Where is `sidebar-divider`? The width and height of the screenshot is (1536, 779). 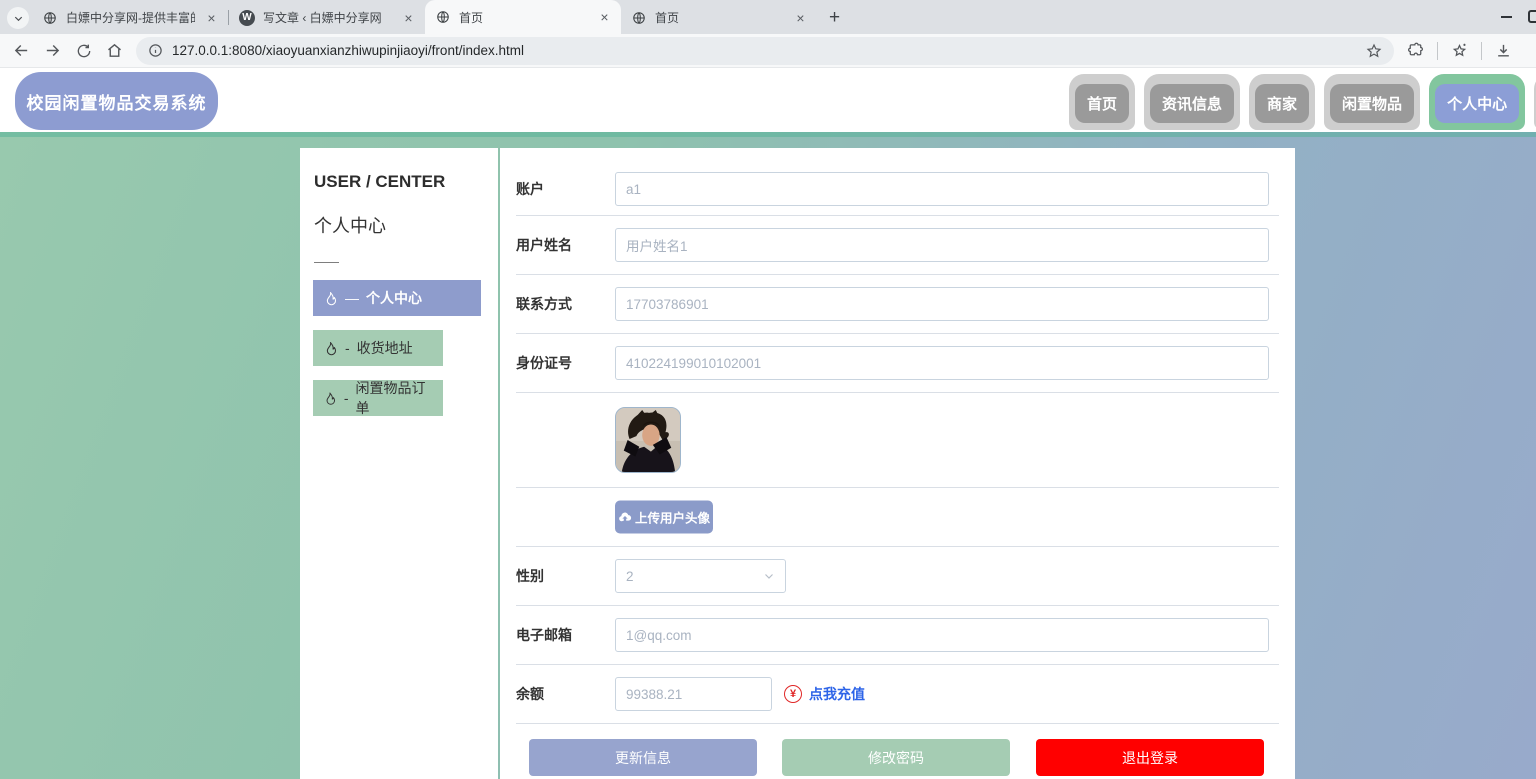 sidebar-divider is located at coordinates (326, 262).